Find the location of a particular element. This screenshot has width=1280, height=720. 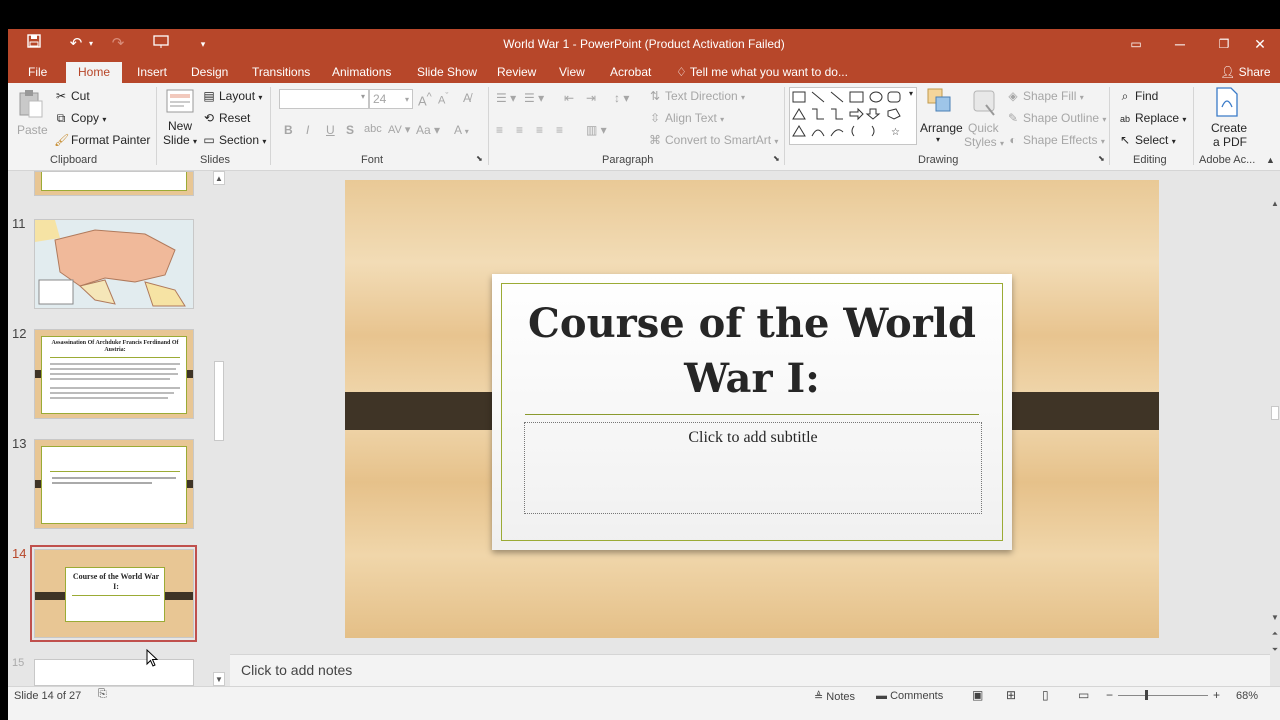

decrease-font-icon: Aˇ is located at coordinates (443, 99).